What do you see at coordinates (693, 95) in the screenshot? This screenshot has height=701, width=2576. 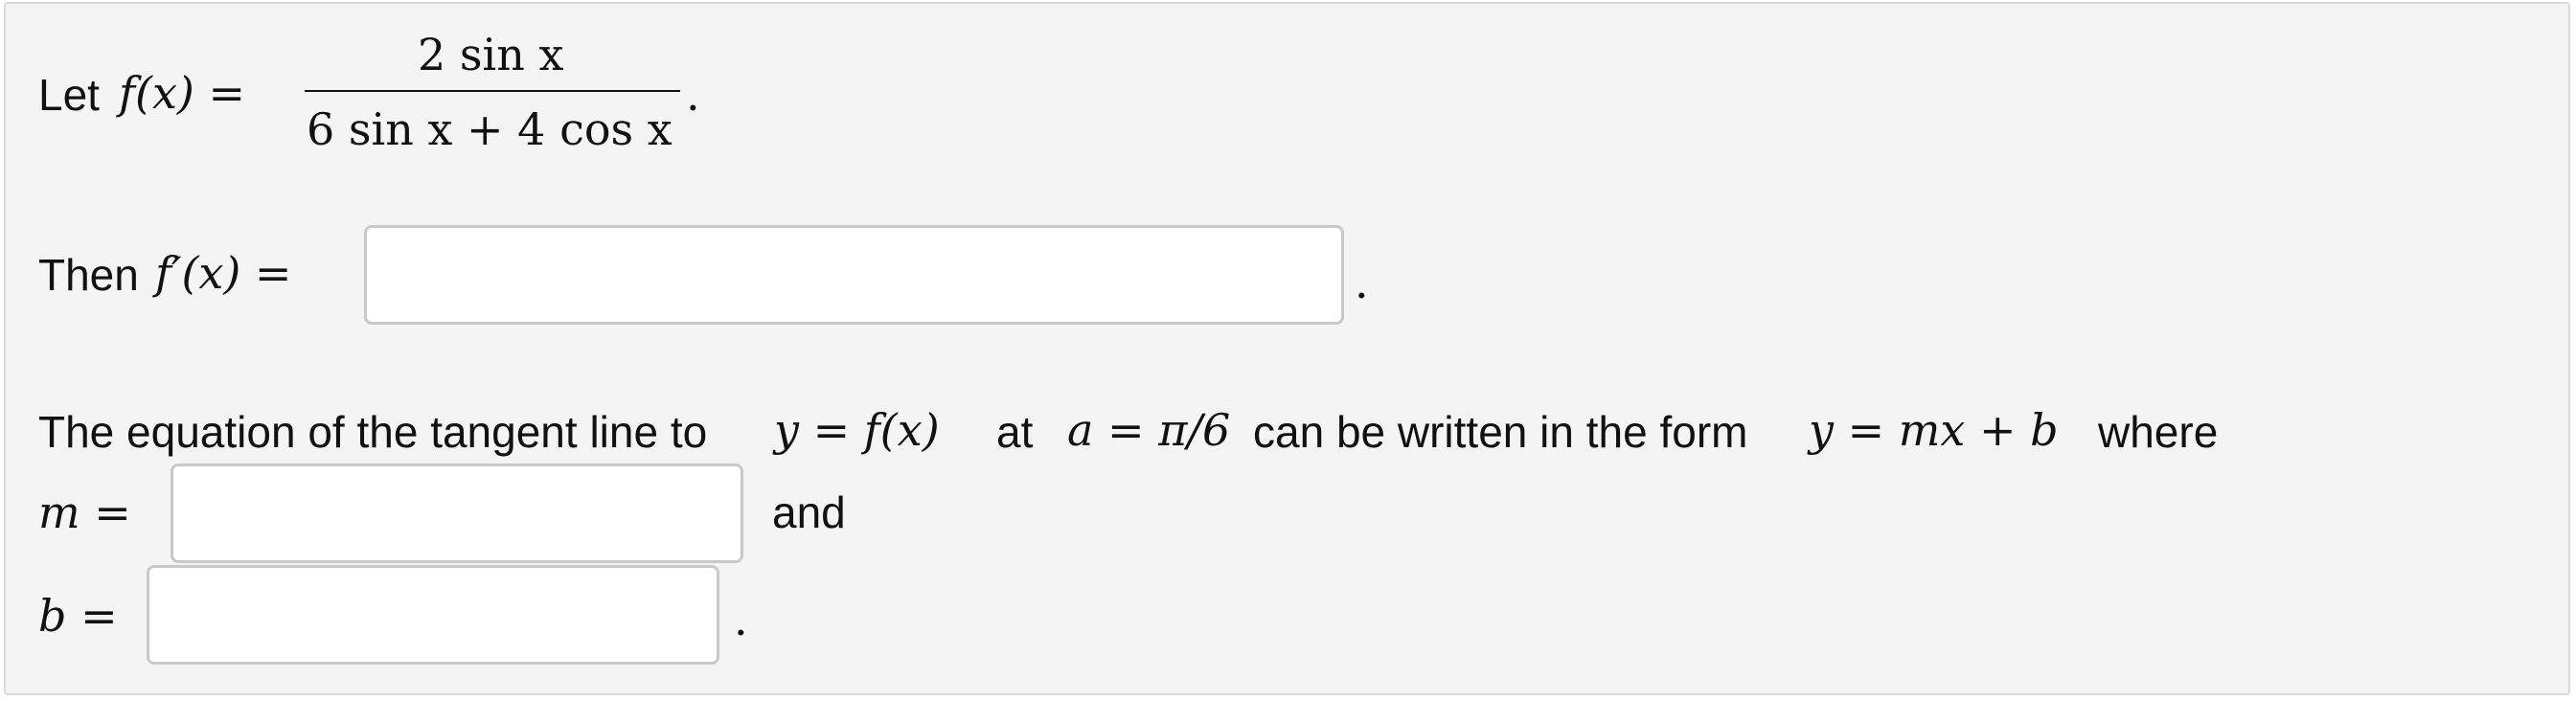 I see `period-1: .` at bounding box center [693, 95].